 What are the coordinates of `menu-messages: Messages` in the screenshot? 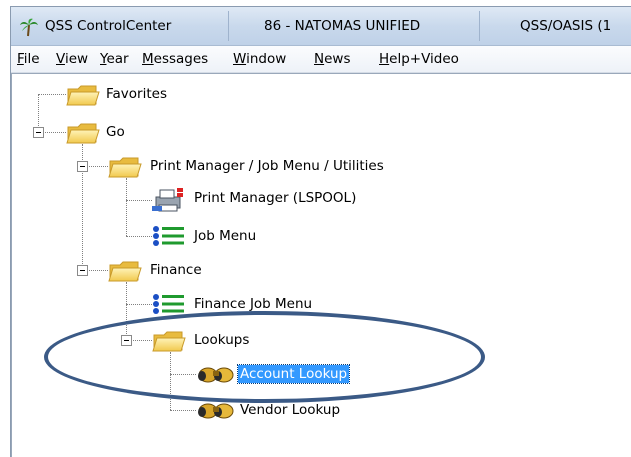 It's located at (175, 59).